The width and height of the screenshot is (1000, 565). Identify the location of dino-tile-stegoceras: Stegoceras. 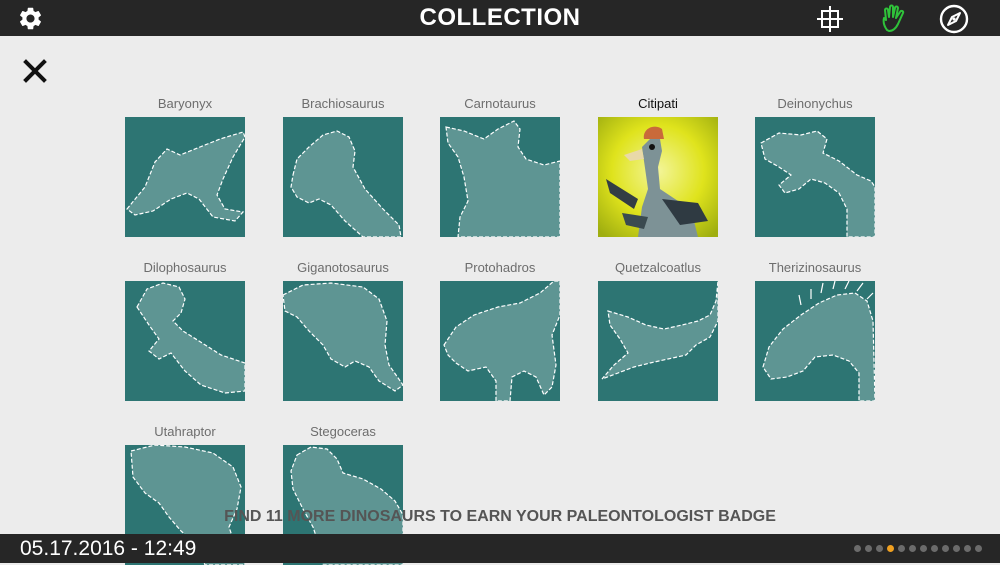
(343, 494).